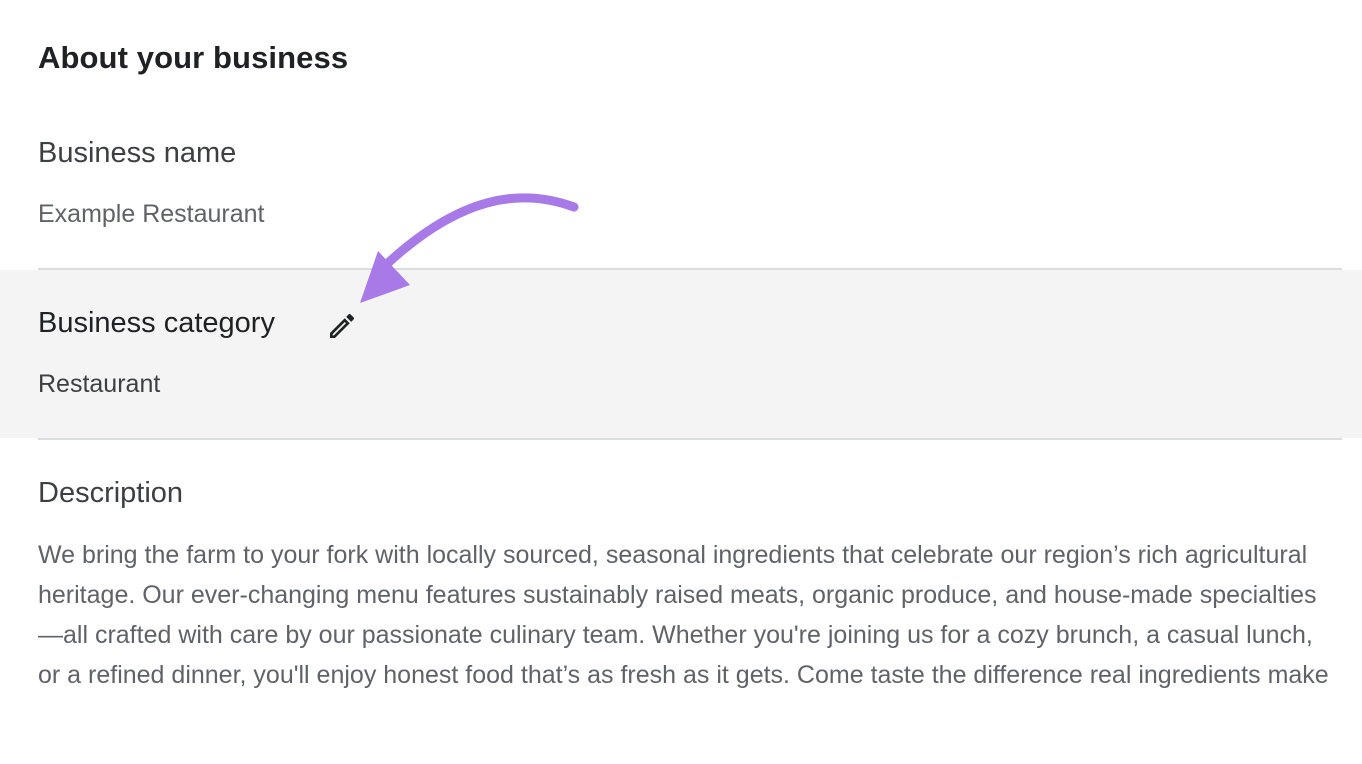  What do you see at coordinates (151, 214) in the screenshot?
I see `business-name-value: Example Restaurant` at bounding box center [151, 214].